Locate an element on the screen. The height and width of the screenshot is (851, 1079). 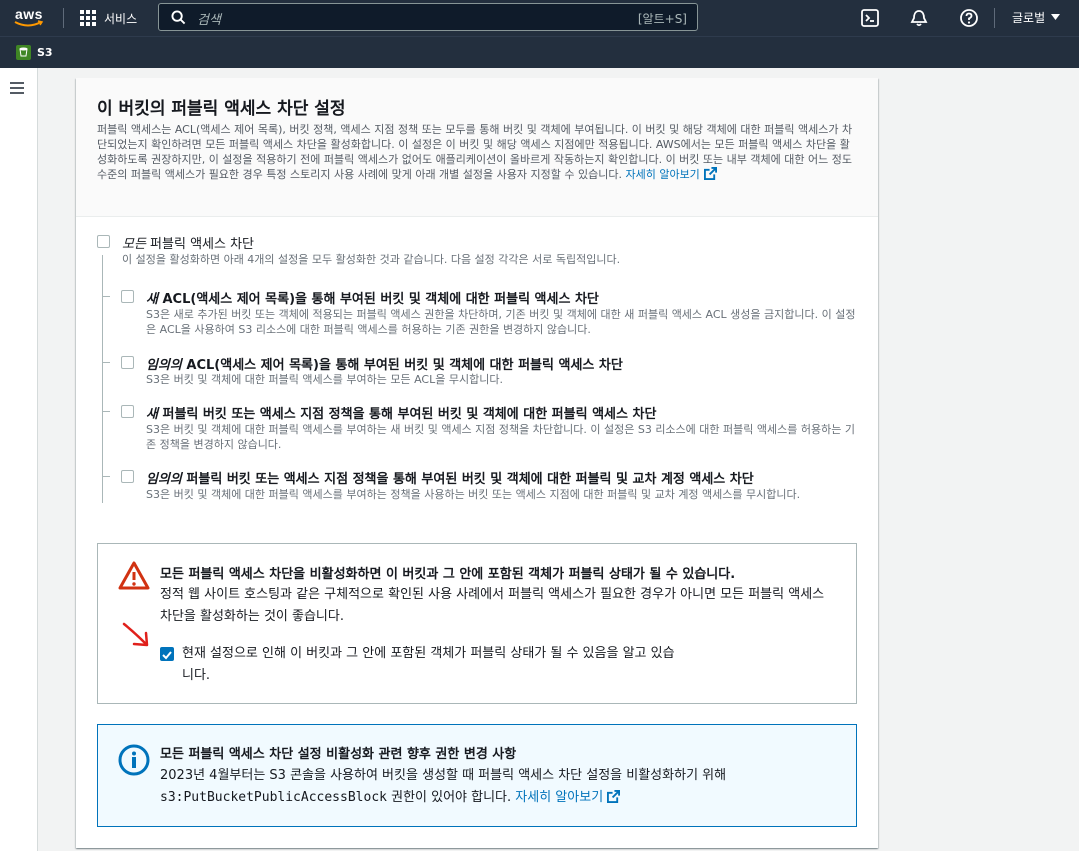
cloudshell-icon is located at coordinates (870, 18).